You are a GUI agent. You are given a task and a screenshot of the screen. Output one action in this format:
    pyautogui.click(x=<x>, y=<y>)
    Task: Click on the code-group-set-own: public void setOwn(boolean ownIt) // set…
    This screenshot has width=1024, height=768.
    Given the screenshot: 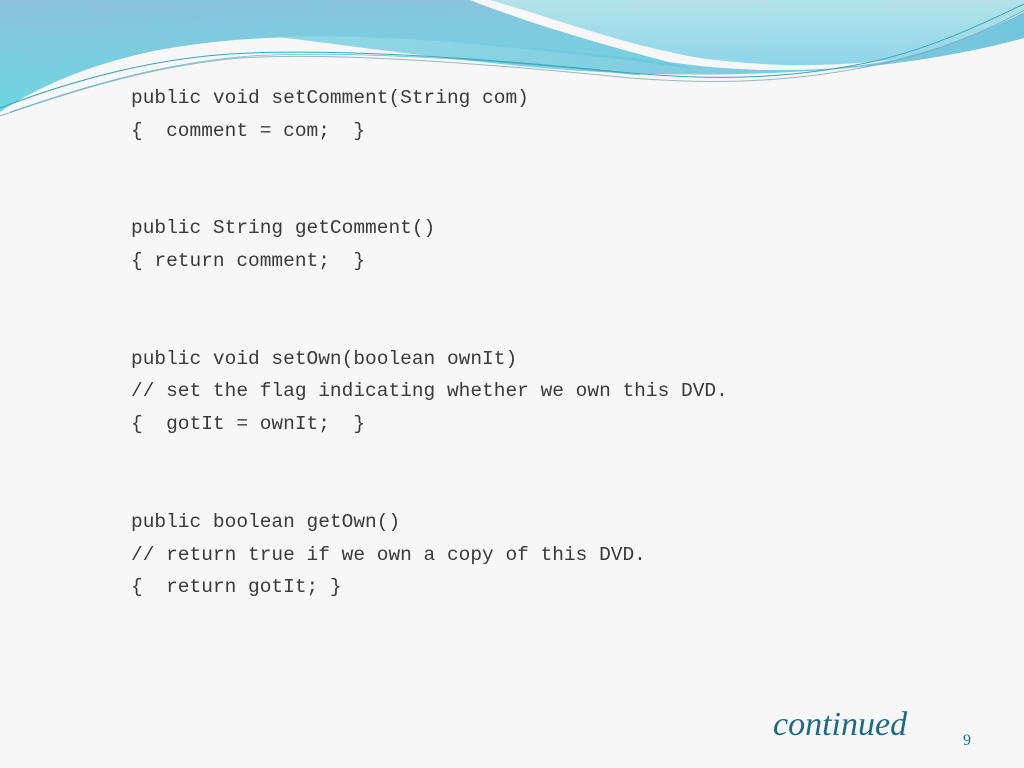 What is the action you would take?
    pyautogui.click(x=429, y=392)
    